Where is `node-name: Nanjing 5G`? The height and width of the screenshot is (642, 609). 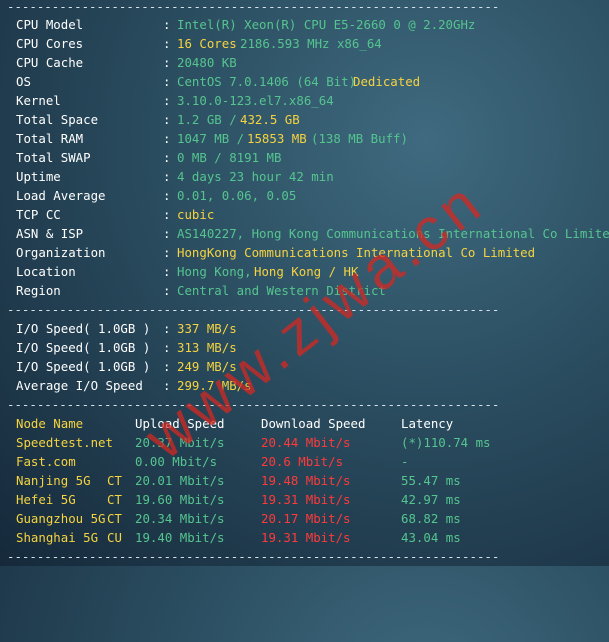 node-name: Nanjing 5G is located at coordinates (53, 480).